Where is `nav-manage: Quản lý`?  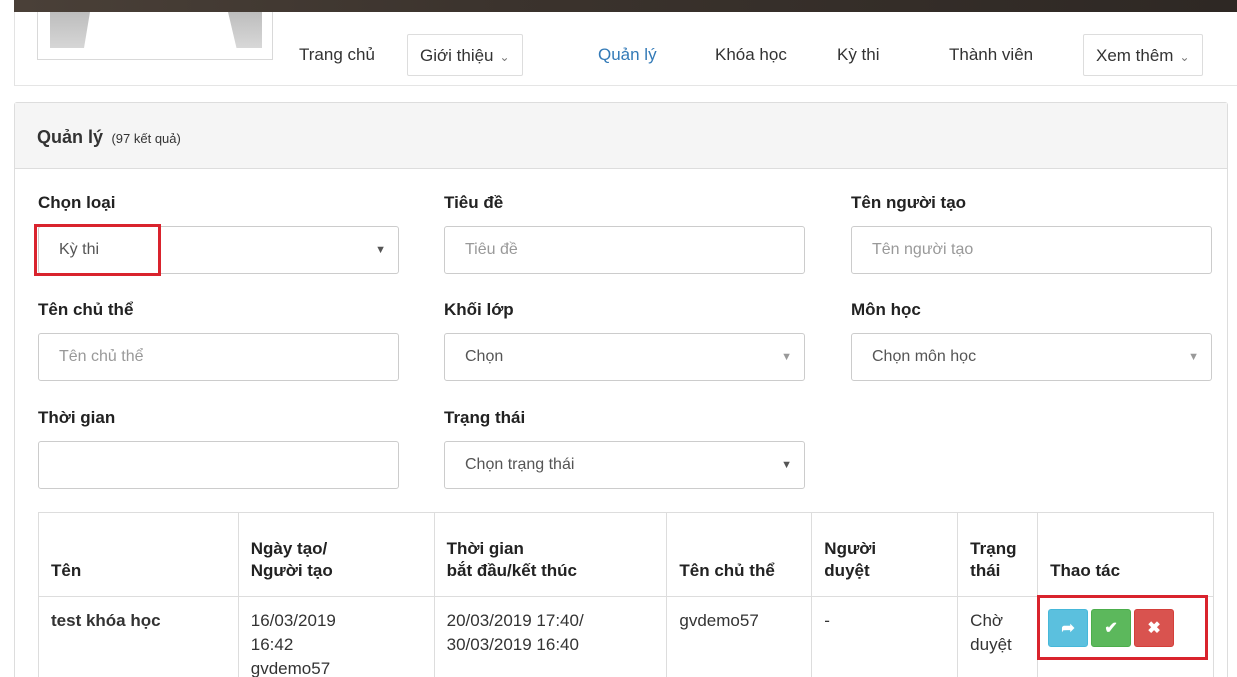
nav-manage: Quản lý is located at coordinates (627, 55).